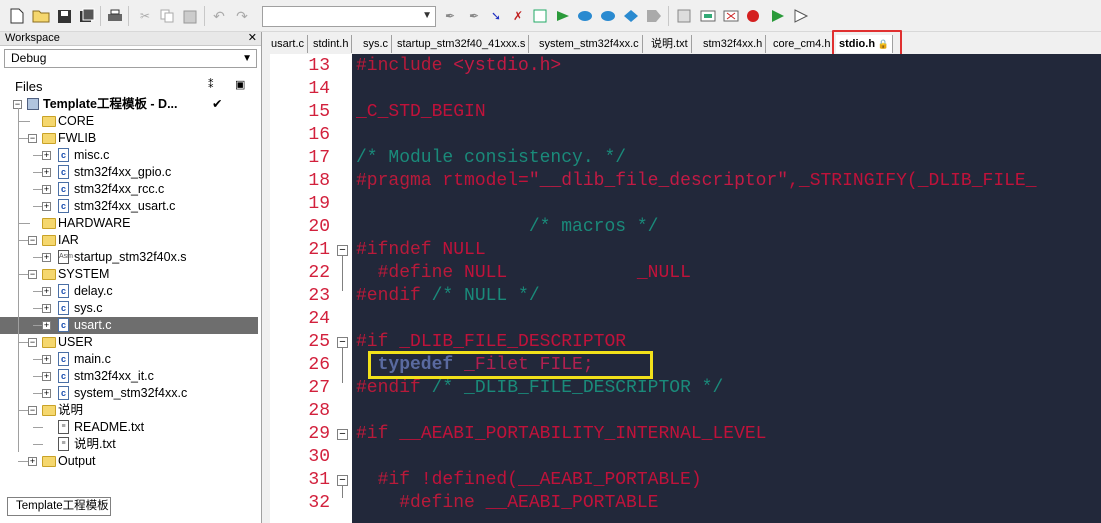 Image resolution: width=1101 pixels, height=523 pixels. What do you see at coordinates (631, 16) in the screenshot?
I see `navigate-icon` at bounding box center [631, 16].